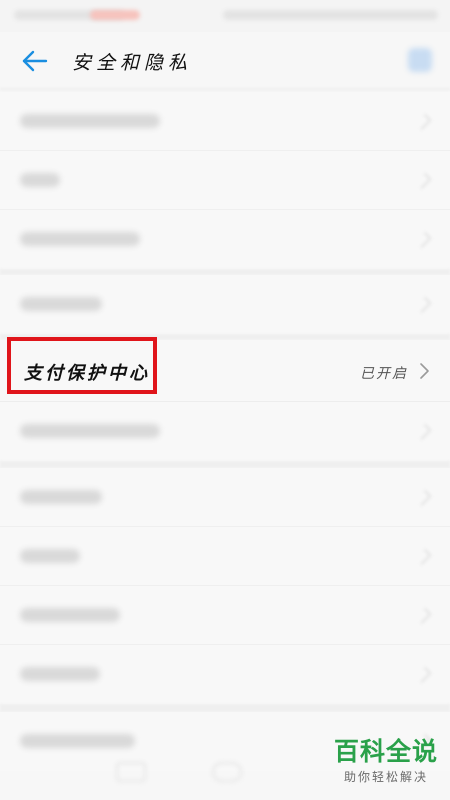  What do you see at coordinates (420, 60) in the screenshot?
I see `search-icon` at bounding box center [420, 60].